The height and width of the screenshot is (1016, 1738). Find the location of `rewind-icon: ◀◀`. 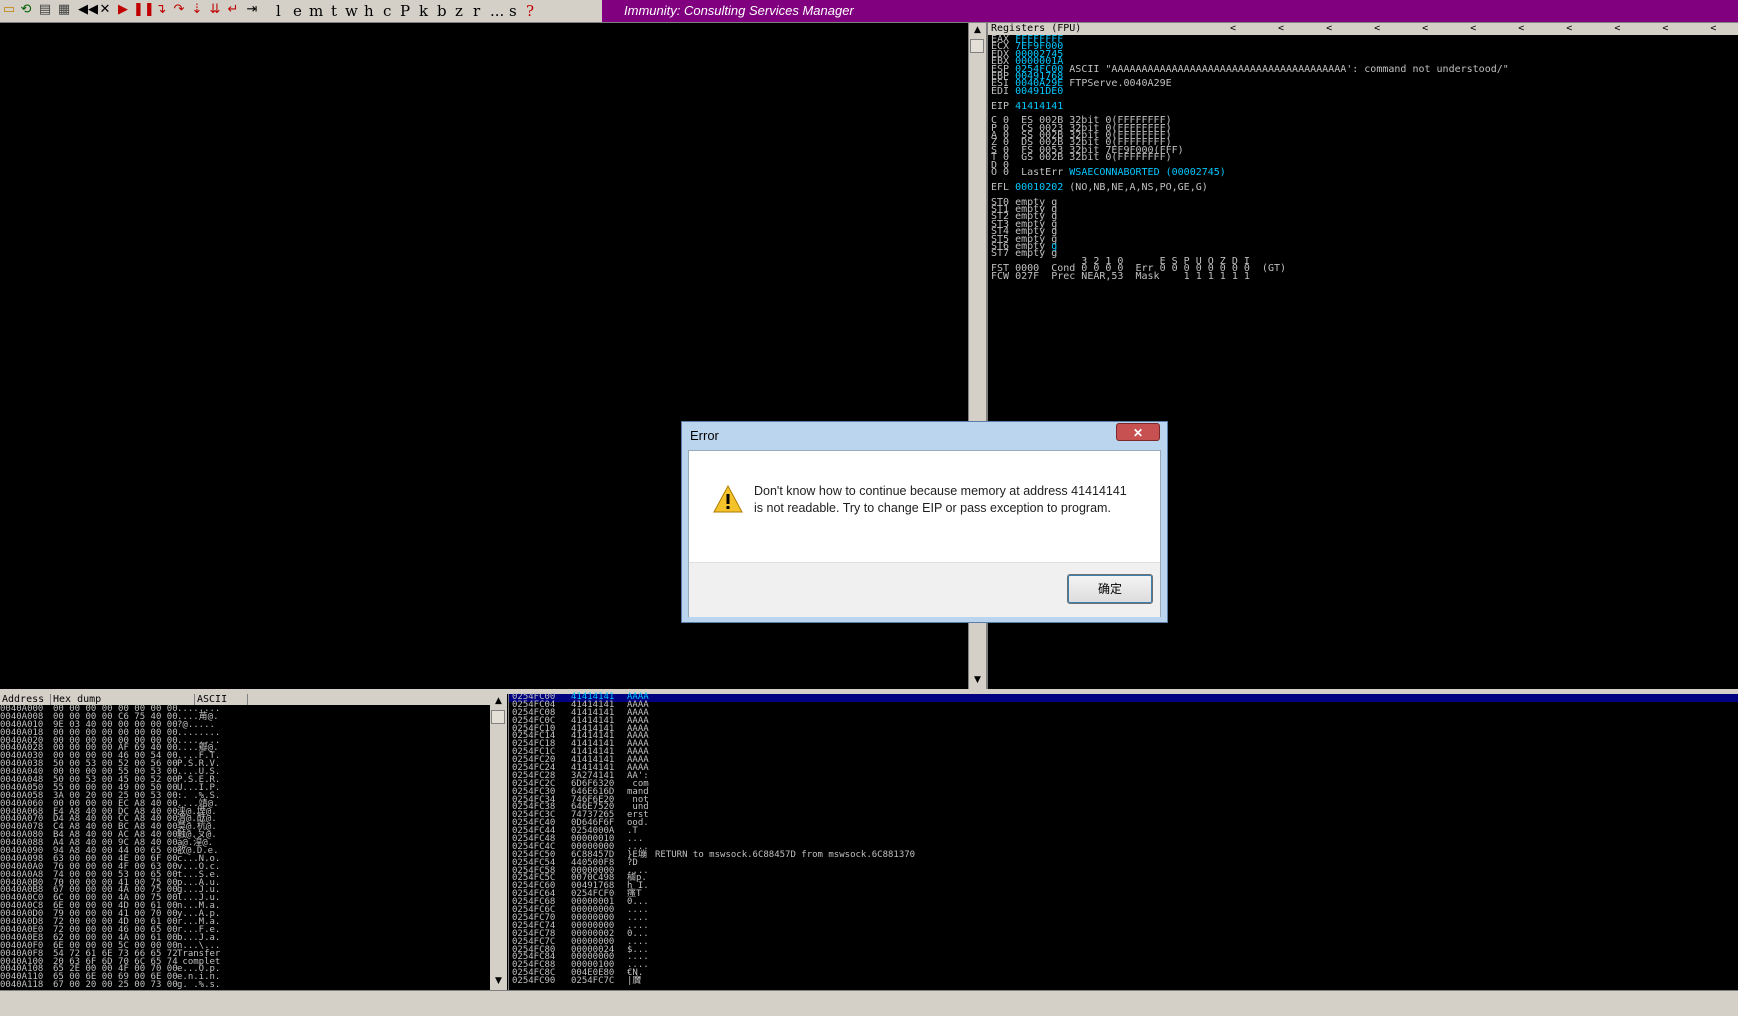

rewind-icon: ◀◀ is located at coordinates (88, 10).